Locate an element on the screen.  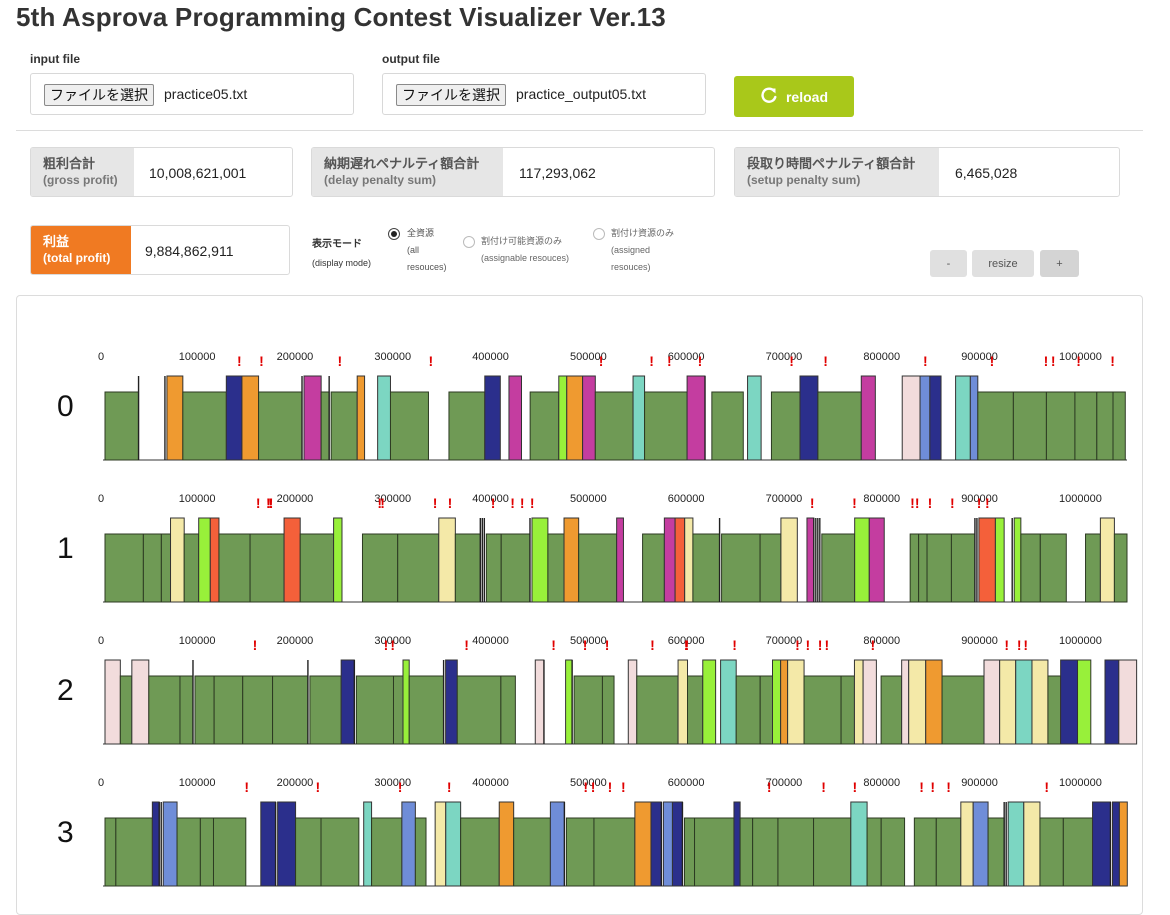
radio-all-circle is located at coordinates (394, 234).